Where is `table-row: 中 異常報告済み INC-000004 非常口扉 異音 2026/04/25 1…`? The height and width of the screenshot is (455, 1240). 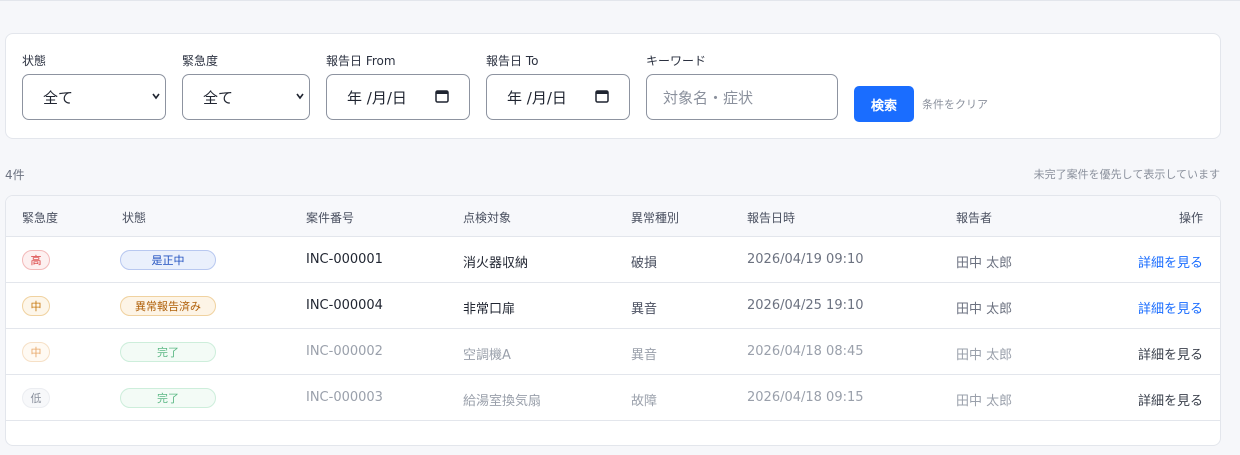
table-row: 中 異常報告済み INC-000004 非常口扉 異音 2026/04/25 1… is located at coordinates (613, 306).